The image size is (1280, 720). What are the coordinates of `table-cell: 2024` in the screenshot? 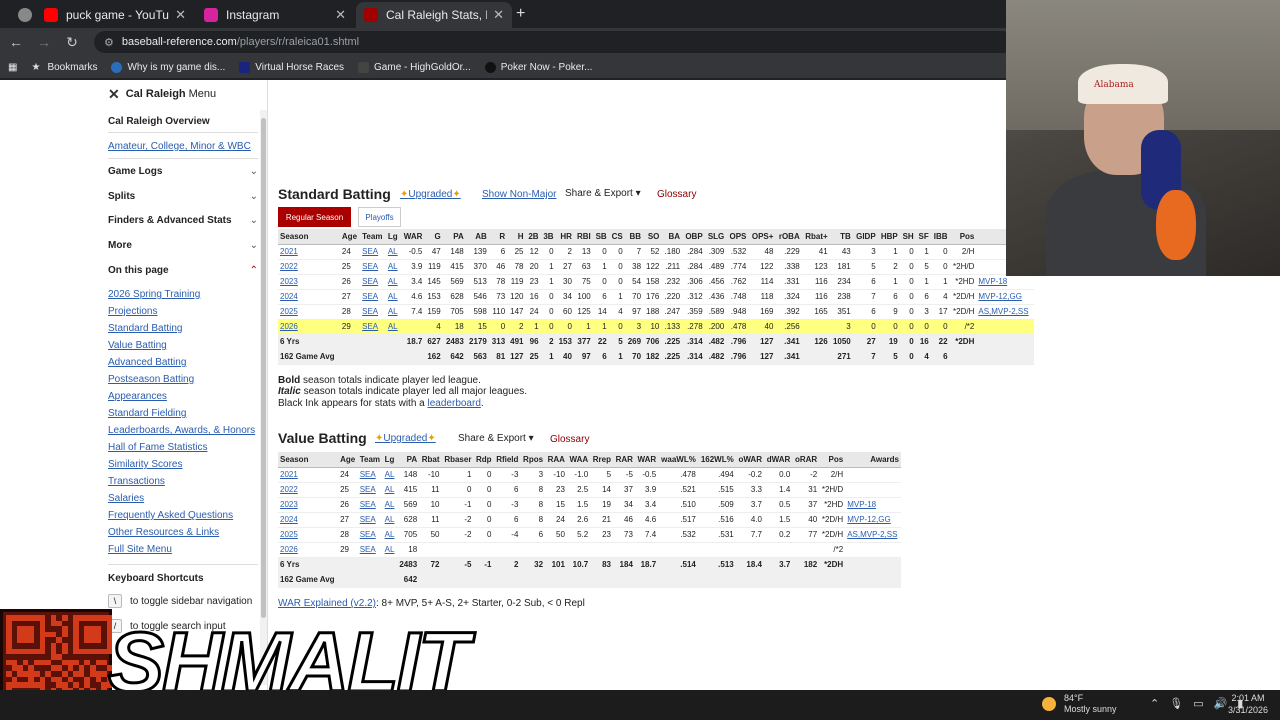 It's located at (308, 520).